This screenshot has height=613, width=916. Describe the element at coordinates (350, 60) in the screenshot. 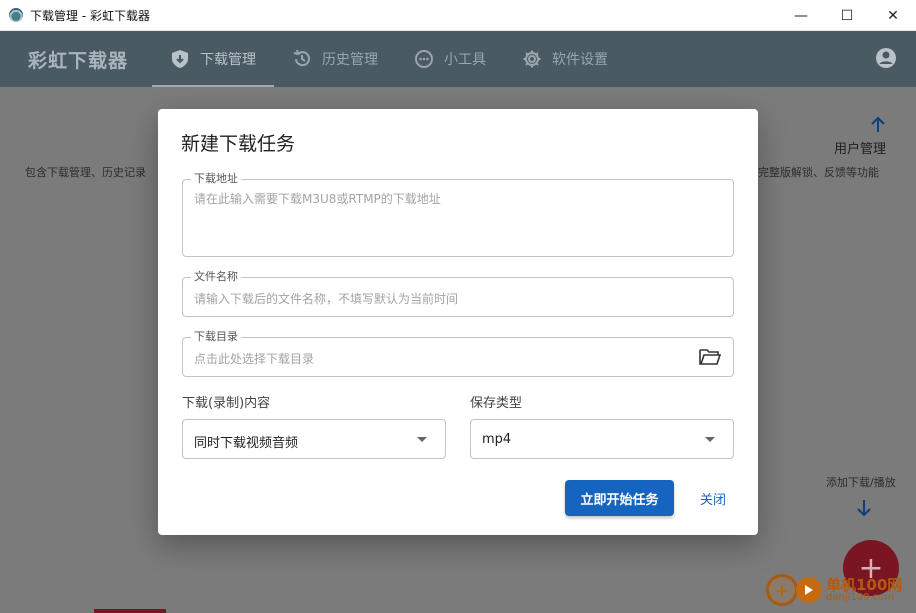

I see `tab-label: 历史管理` at that location.